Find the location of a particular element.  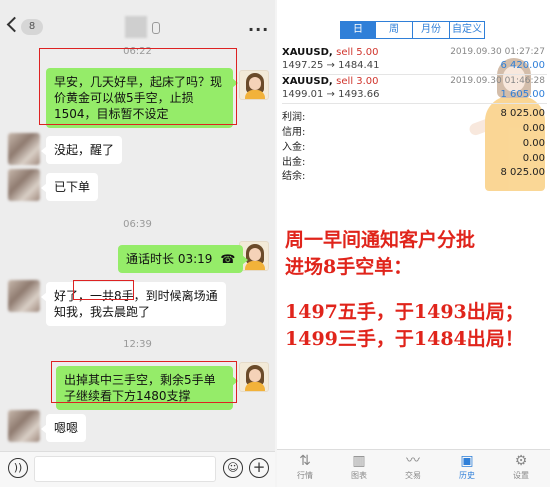

note-line: 周一早间通知客户分批 is located at coordinates (380, 240).